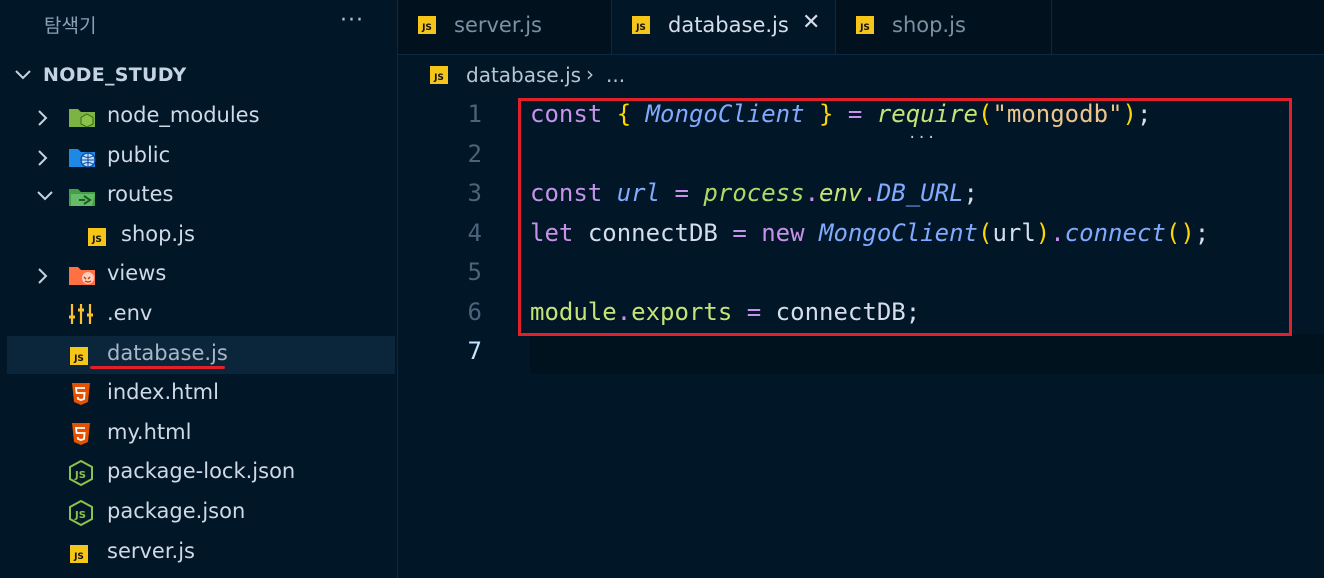  I want to click on tab-label: shop.js, so click(929, 25).